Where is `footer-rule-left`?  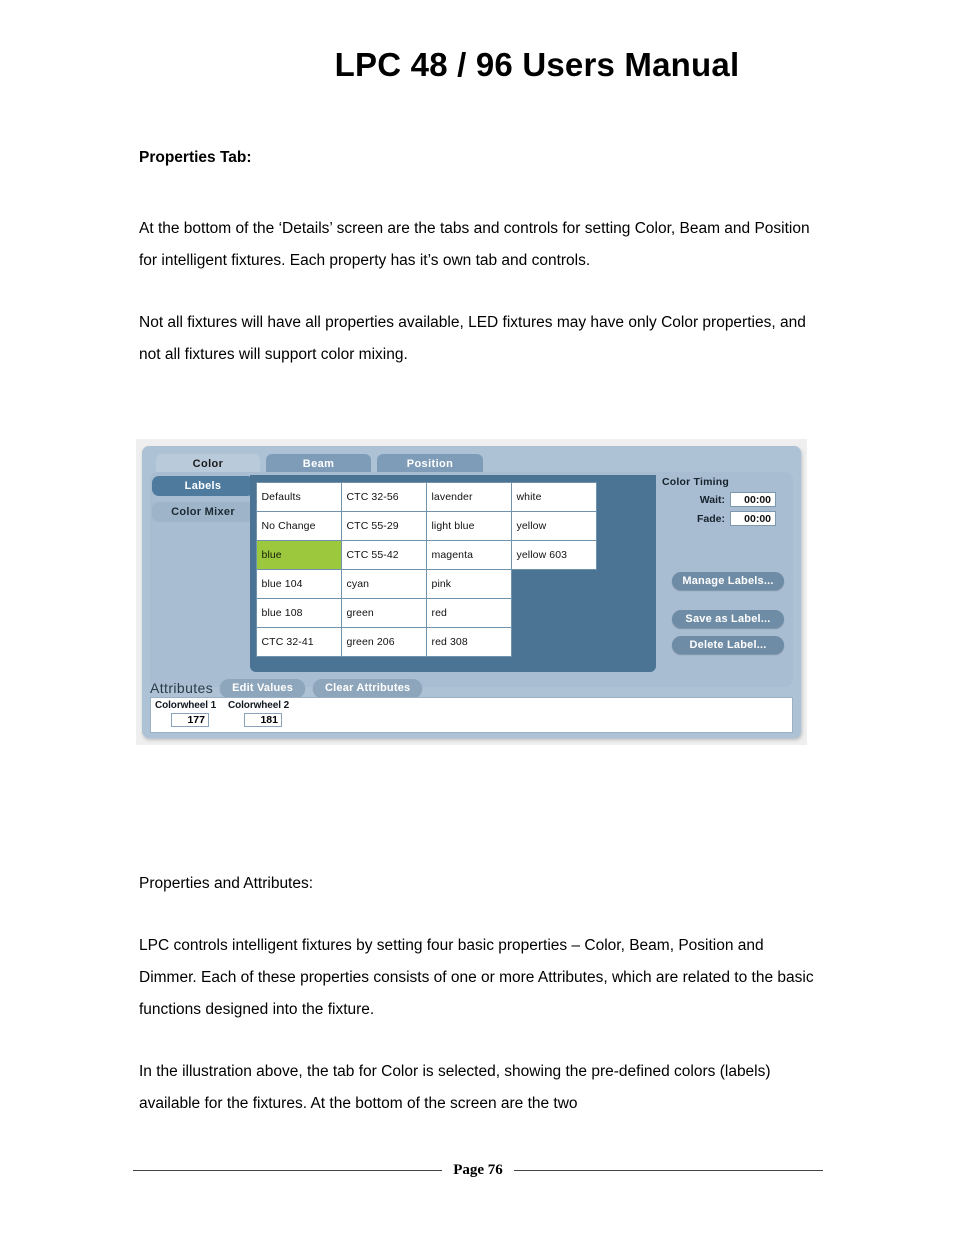
footer-rule-left is located at coordinates (288, 1170).